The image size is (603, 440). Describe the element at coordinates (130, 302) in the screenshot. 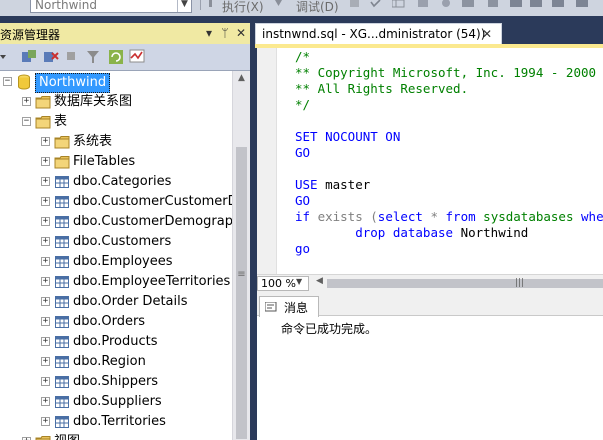

I see `tree-node-label: dbo.Order Details` at that location.